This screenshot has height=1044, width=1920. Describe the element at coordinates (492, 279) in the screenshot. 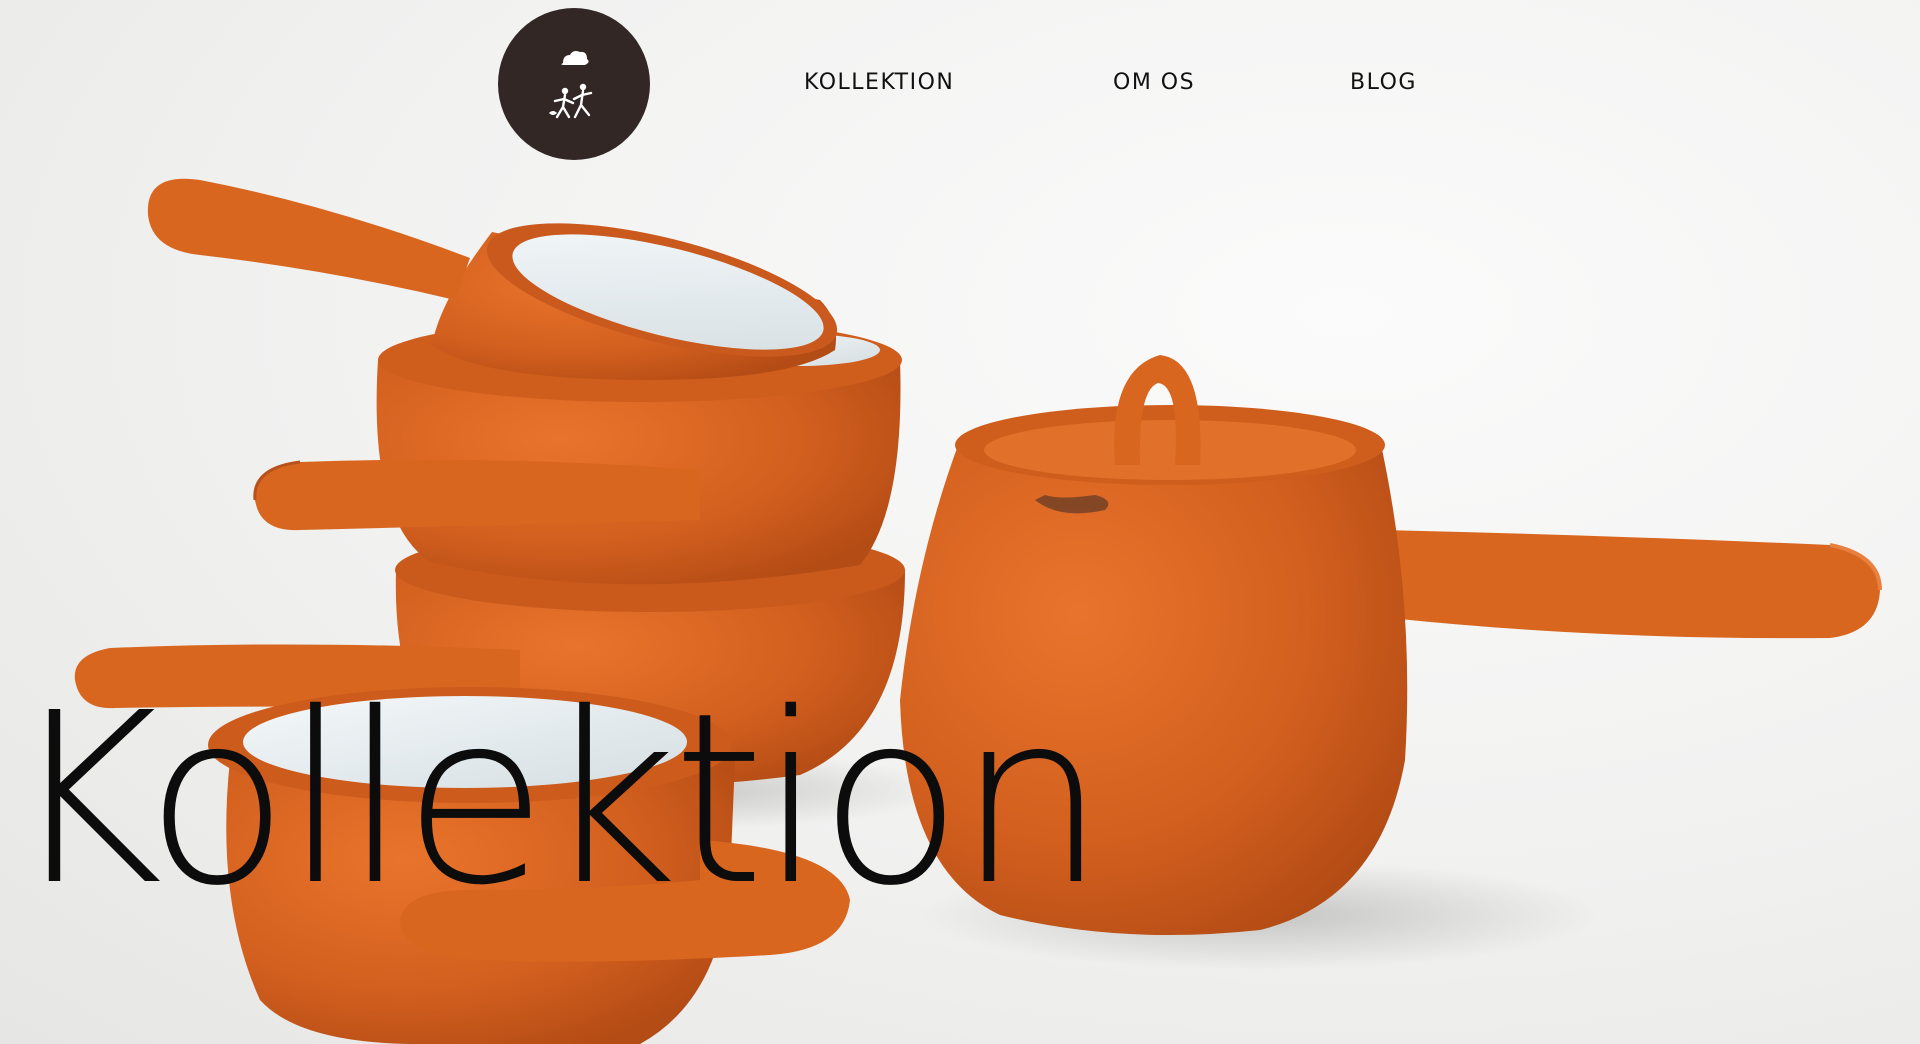

I see `stacked-pan-top` at that location.